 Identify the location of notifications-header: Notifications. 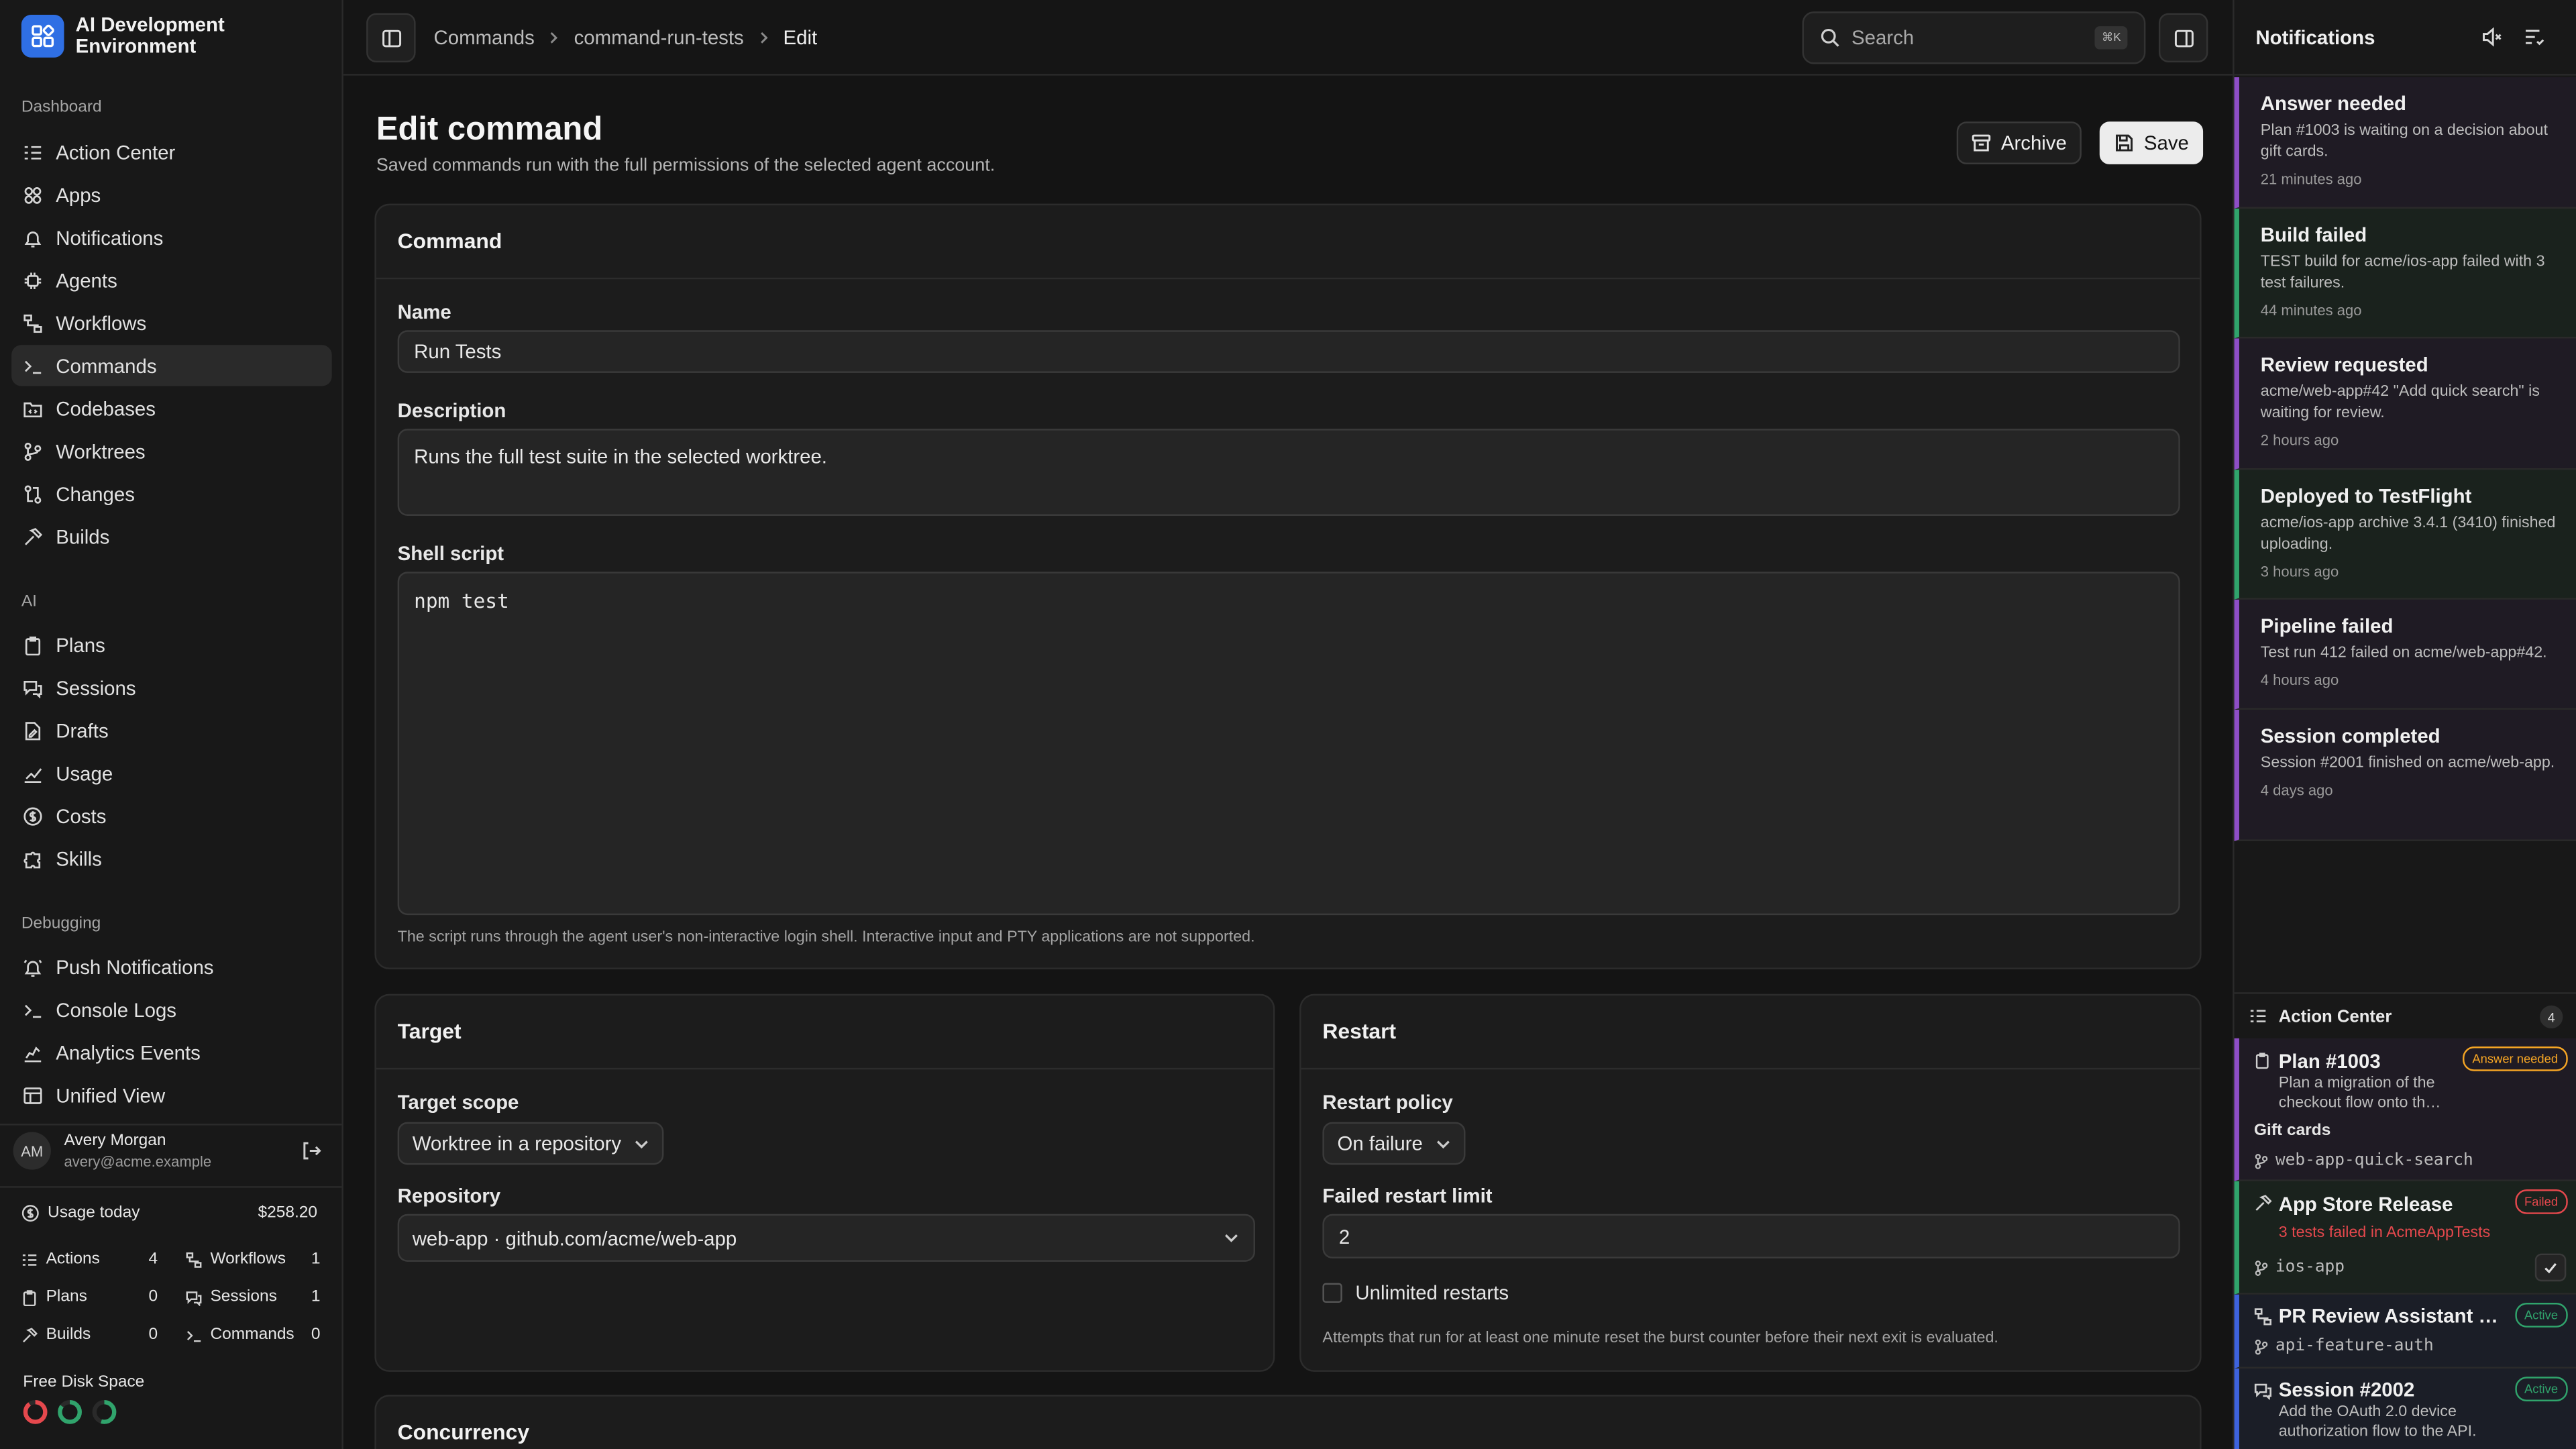
(2405, 38).